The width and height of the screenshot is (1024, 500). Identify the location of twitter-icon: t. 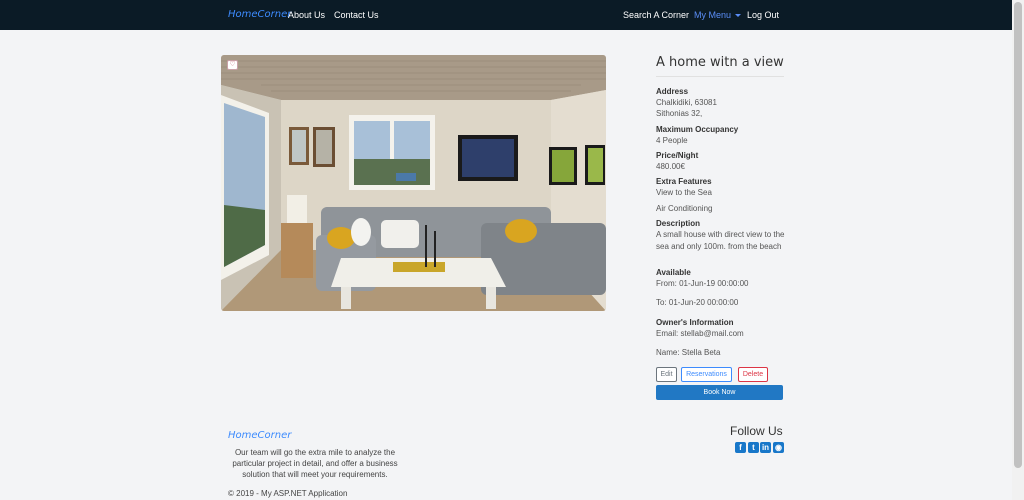
(753, 447).